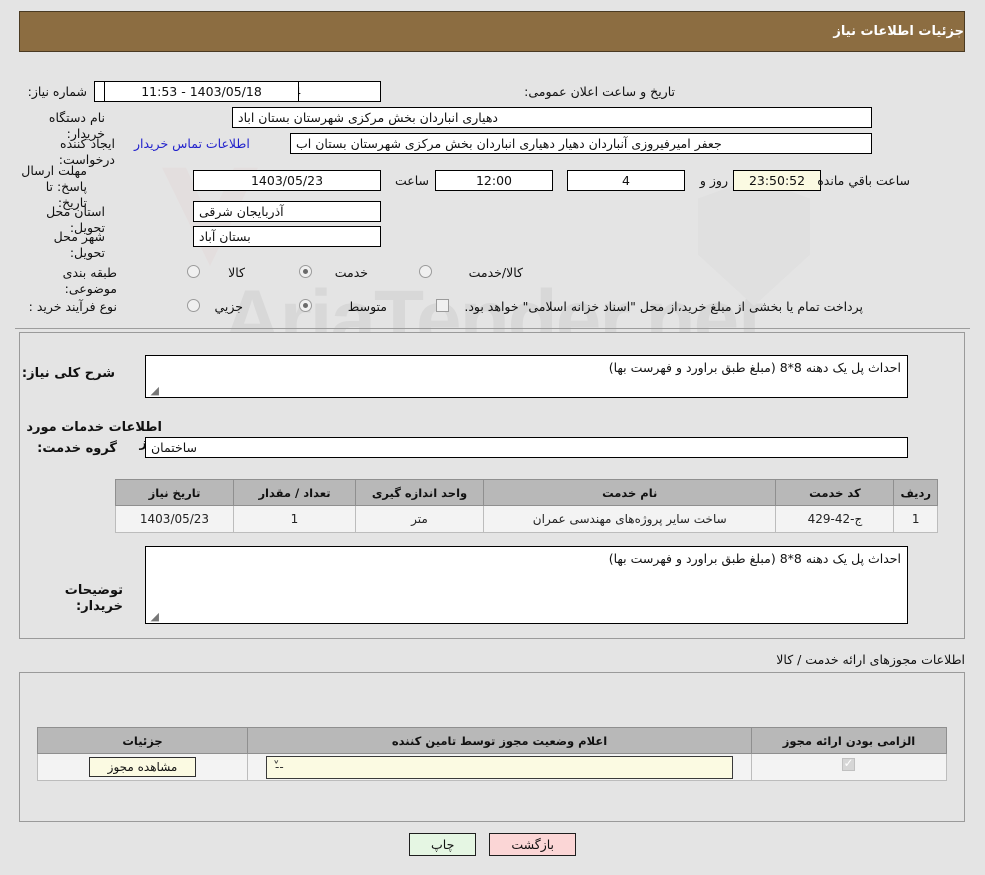 The image size is (985, 875). I want to click on footer-actions: بازگشت چاپ, so click(492, 844).